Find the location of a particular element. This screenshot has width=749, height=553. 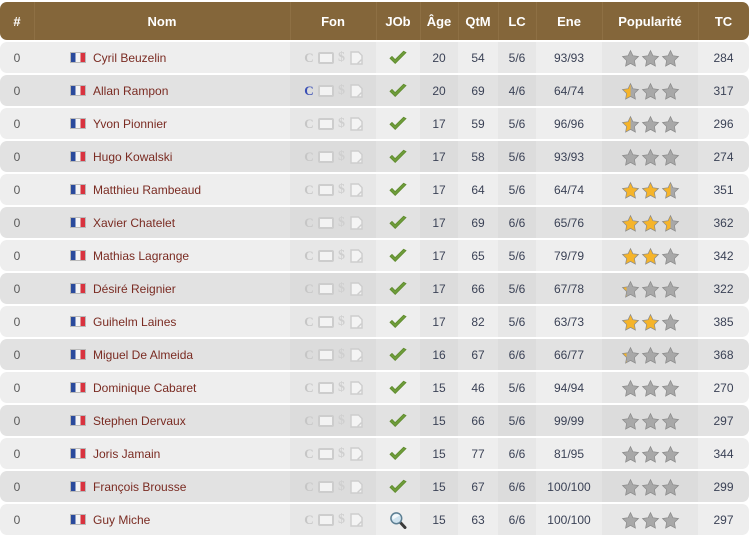

player-name-link: Guy Miche is located at coordinates (121, 520).